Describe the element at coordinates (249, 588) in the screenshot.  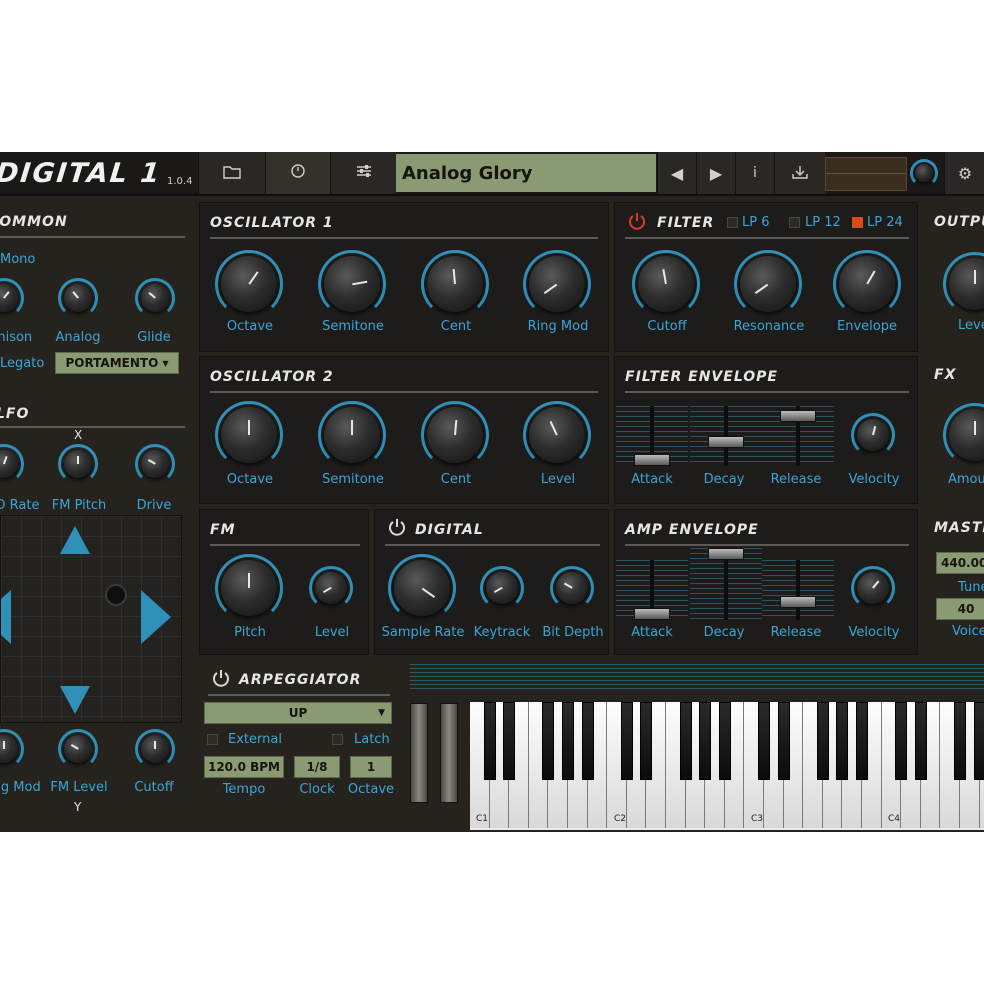
I see `fm-pitch-main-knob` at that location.